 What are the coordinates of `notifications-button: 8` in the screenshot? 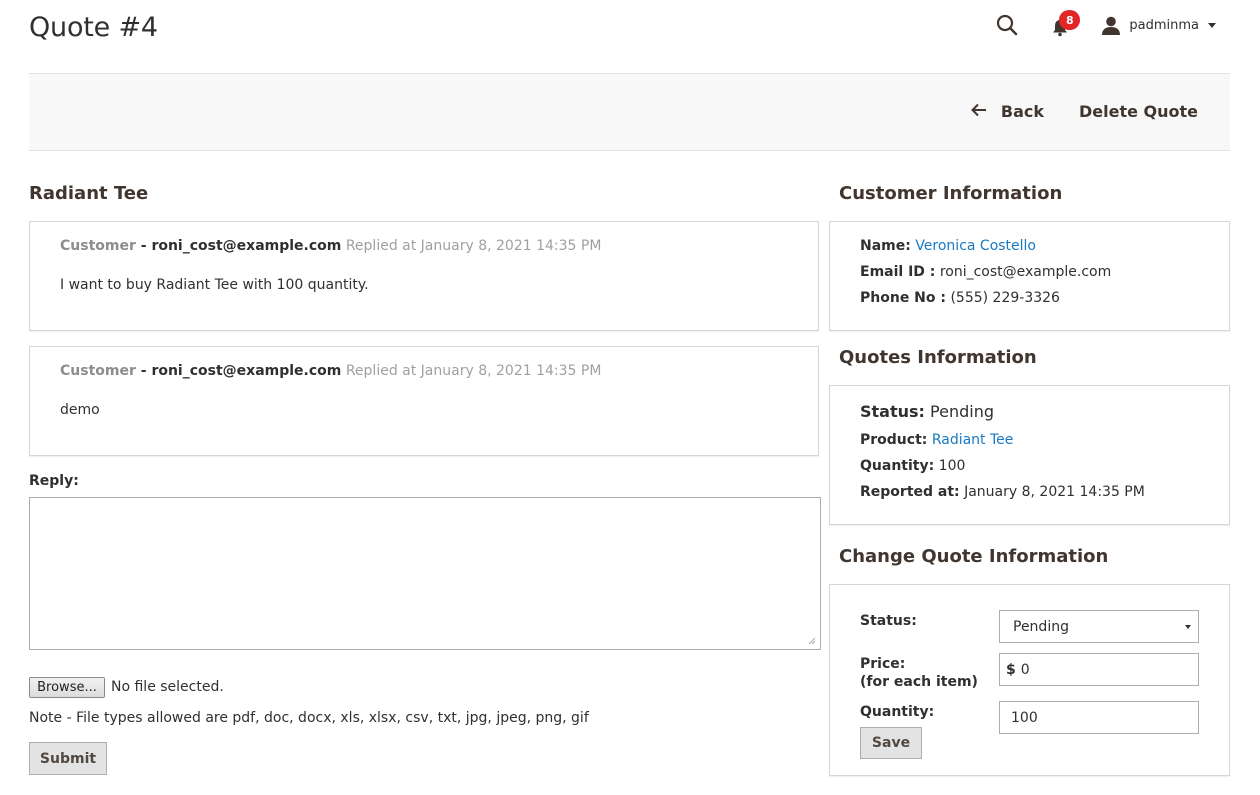 It's located at (1065, 24).